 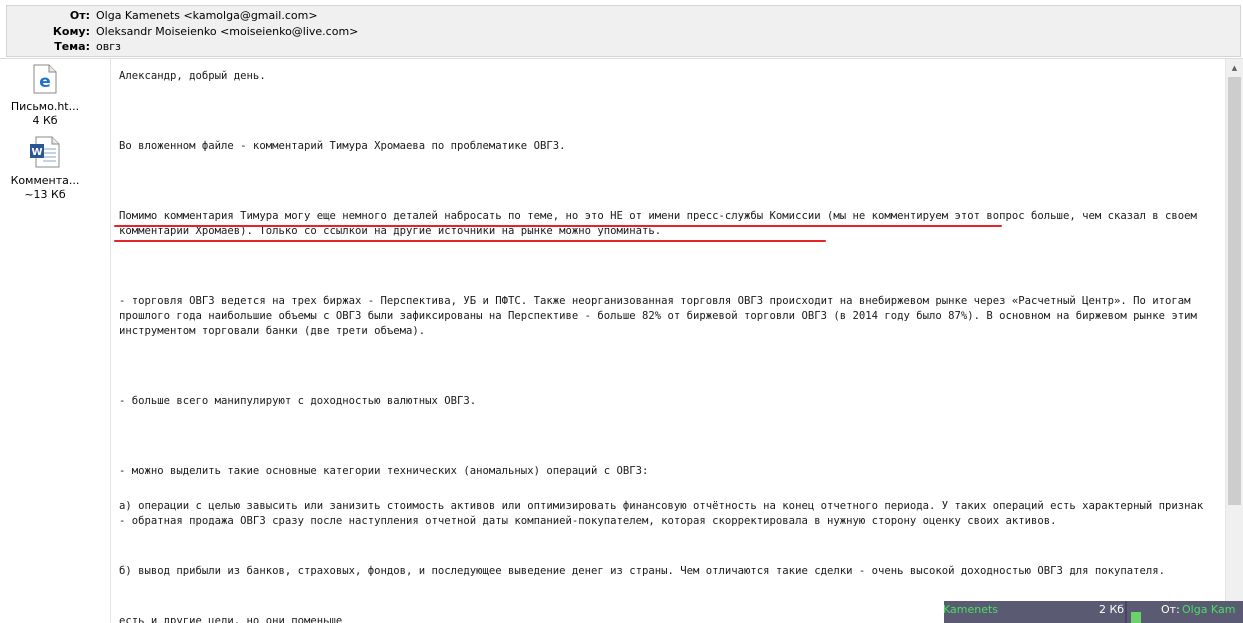 I want to click on notification-divider, so click(x=1126, y=612).